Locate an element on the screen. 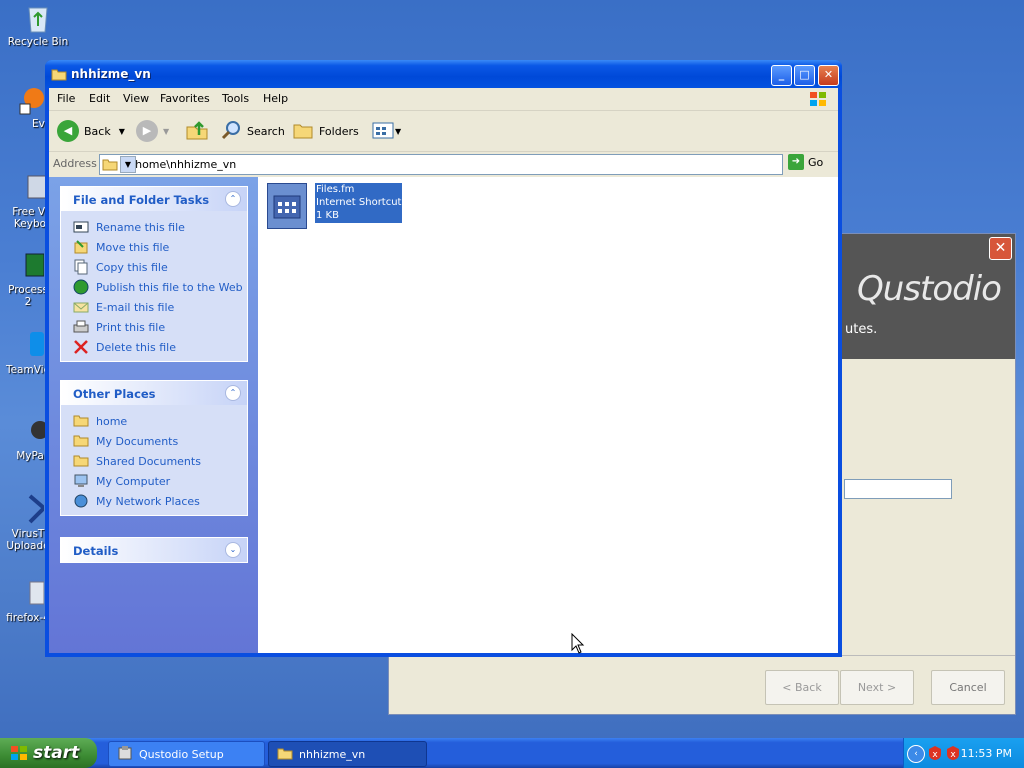 This screenshot has width=1024, height=768. place-label: Shared Documents is located at coordinates (148, 461).